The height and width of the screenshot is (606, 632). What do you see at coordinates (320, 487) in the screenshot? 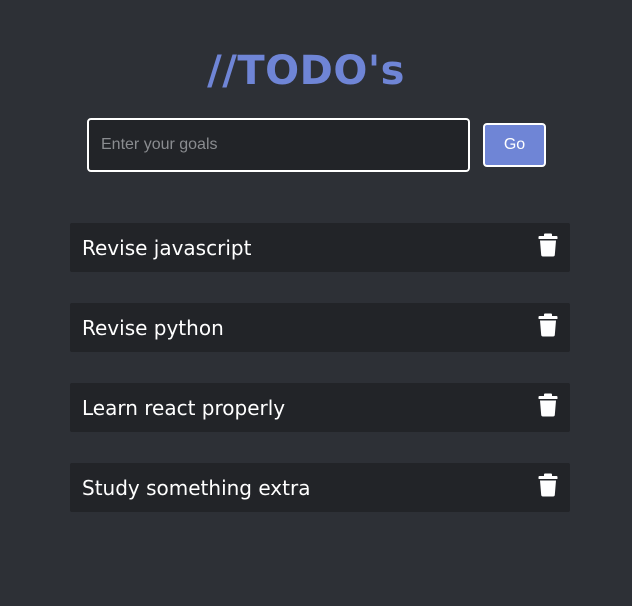
I see `todo-item: Study something extra` at bounding box center [320, 487].